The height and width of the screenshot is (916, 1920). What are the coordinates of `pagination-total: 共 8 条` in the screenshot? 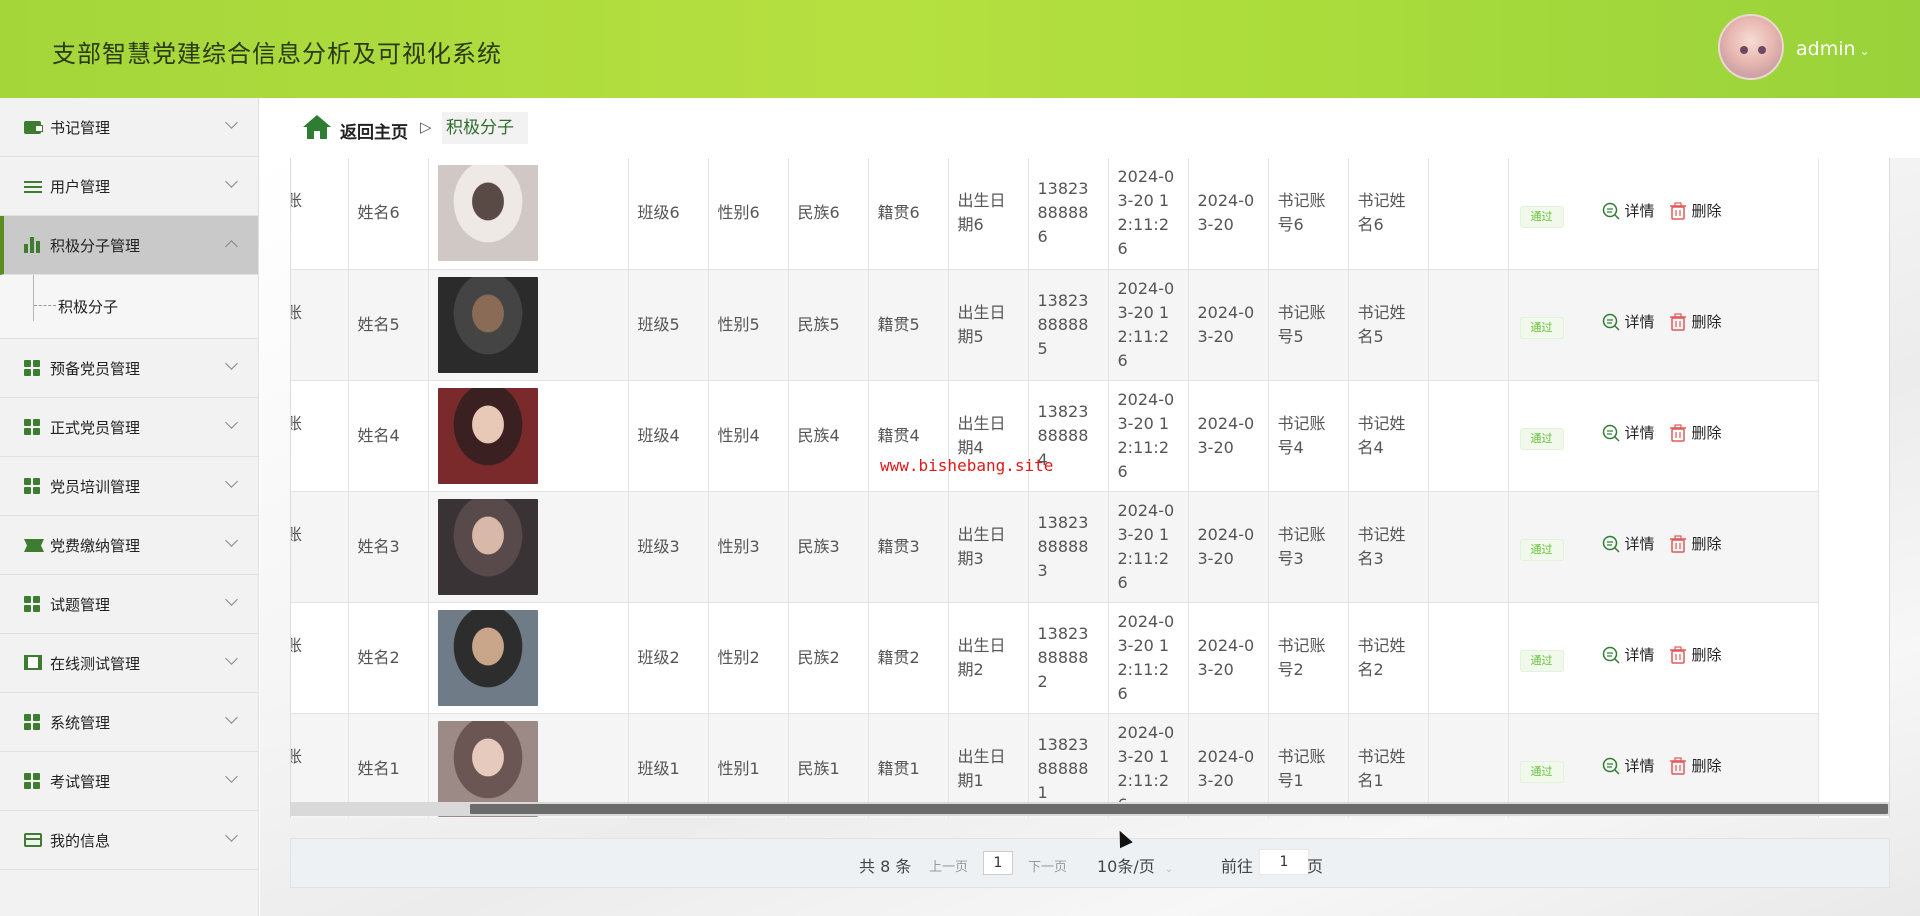 It's located at (885, 866).